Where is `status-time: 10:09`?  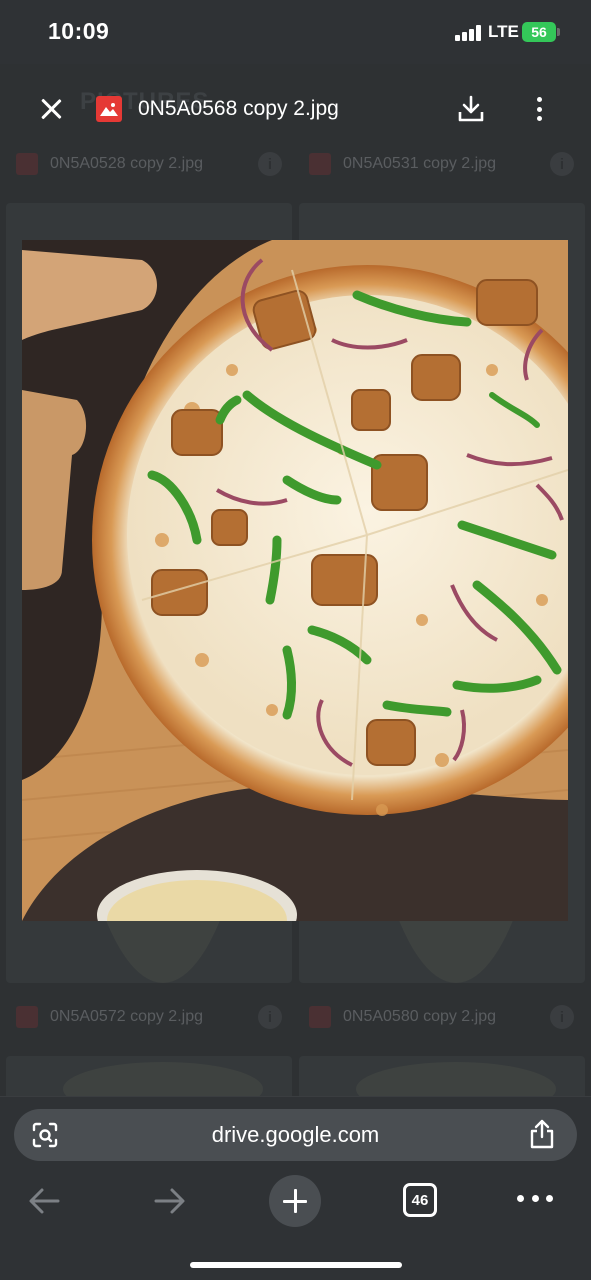 status-time: 10:09 is located at coordinates (79, 31).